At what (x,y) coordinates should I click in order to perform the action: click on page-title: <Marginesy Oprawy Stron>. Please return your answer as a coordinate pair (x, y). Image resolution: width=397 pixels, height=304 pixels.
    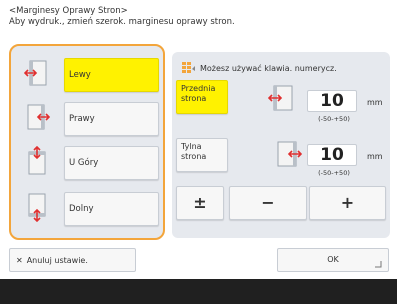
    Looking at the image, I should click on (68, 11).